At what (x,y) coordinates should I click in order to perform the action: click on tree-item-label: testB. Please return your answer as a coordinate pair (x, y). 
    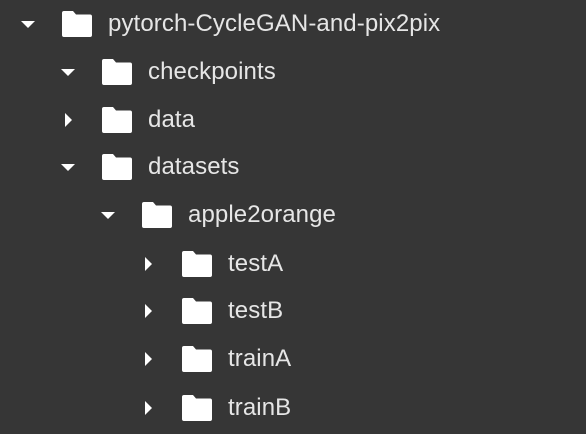
    Looking at the image, I should click on (256, 310).